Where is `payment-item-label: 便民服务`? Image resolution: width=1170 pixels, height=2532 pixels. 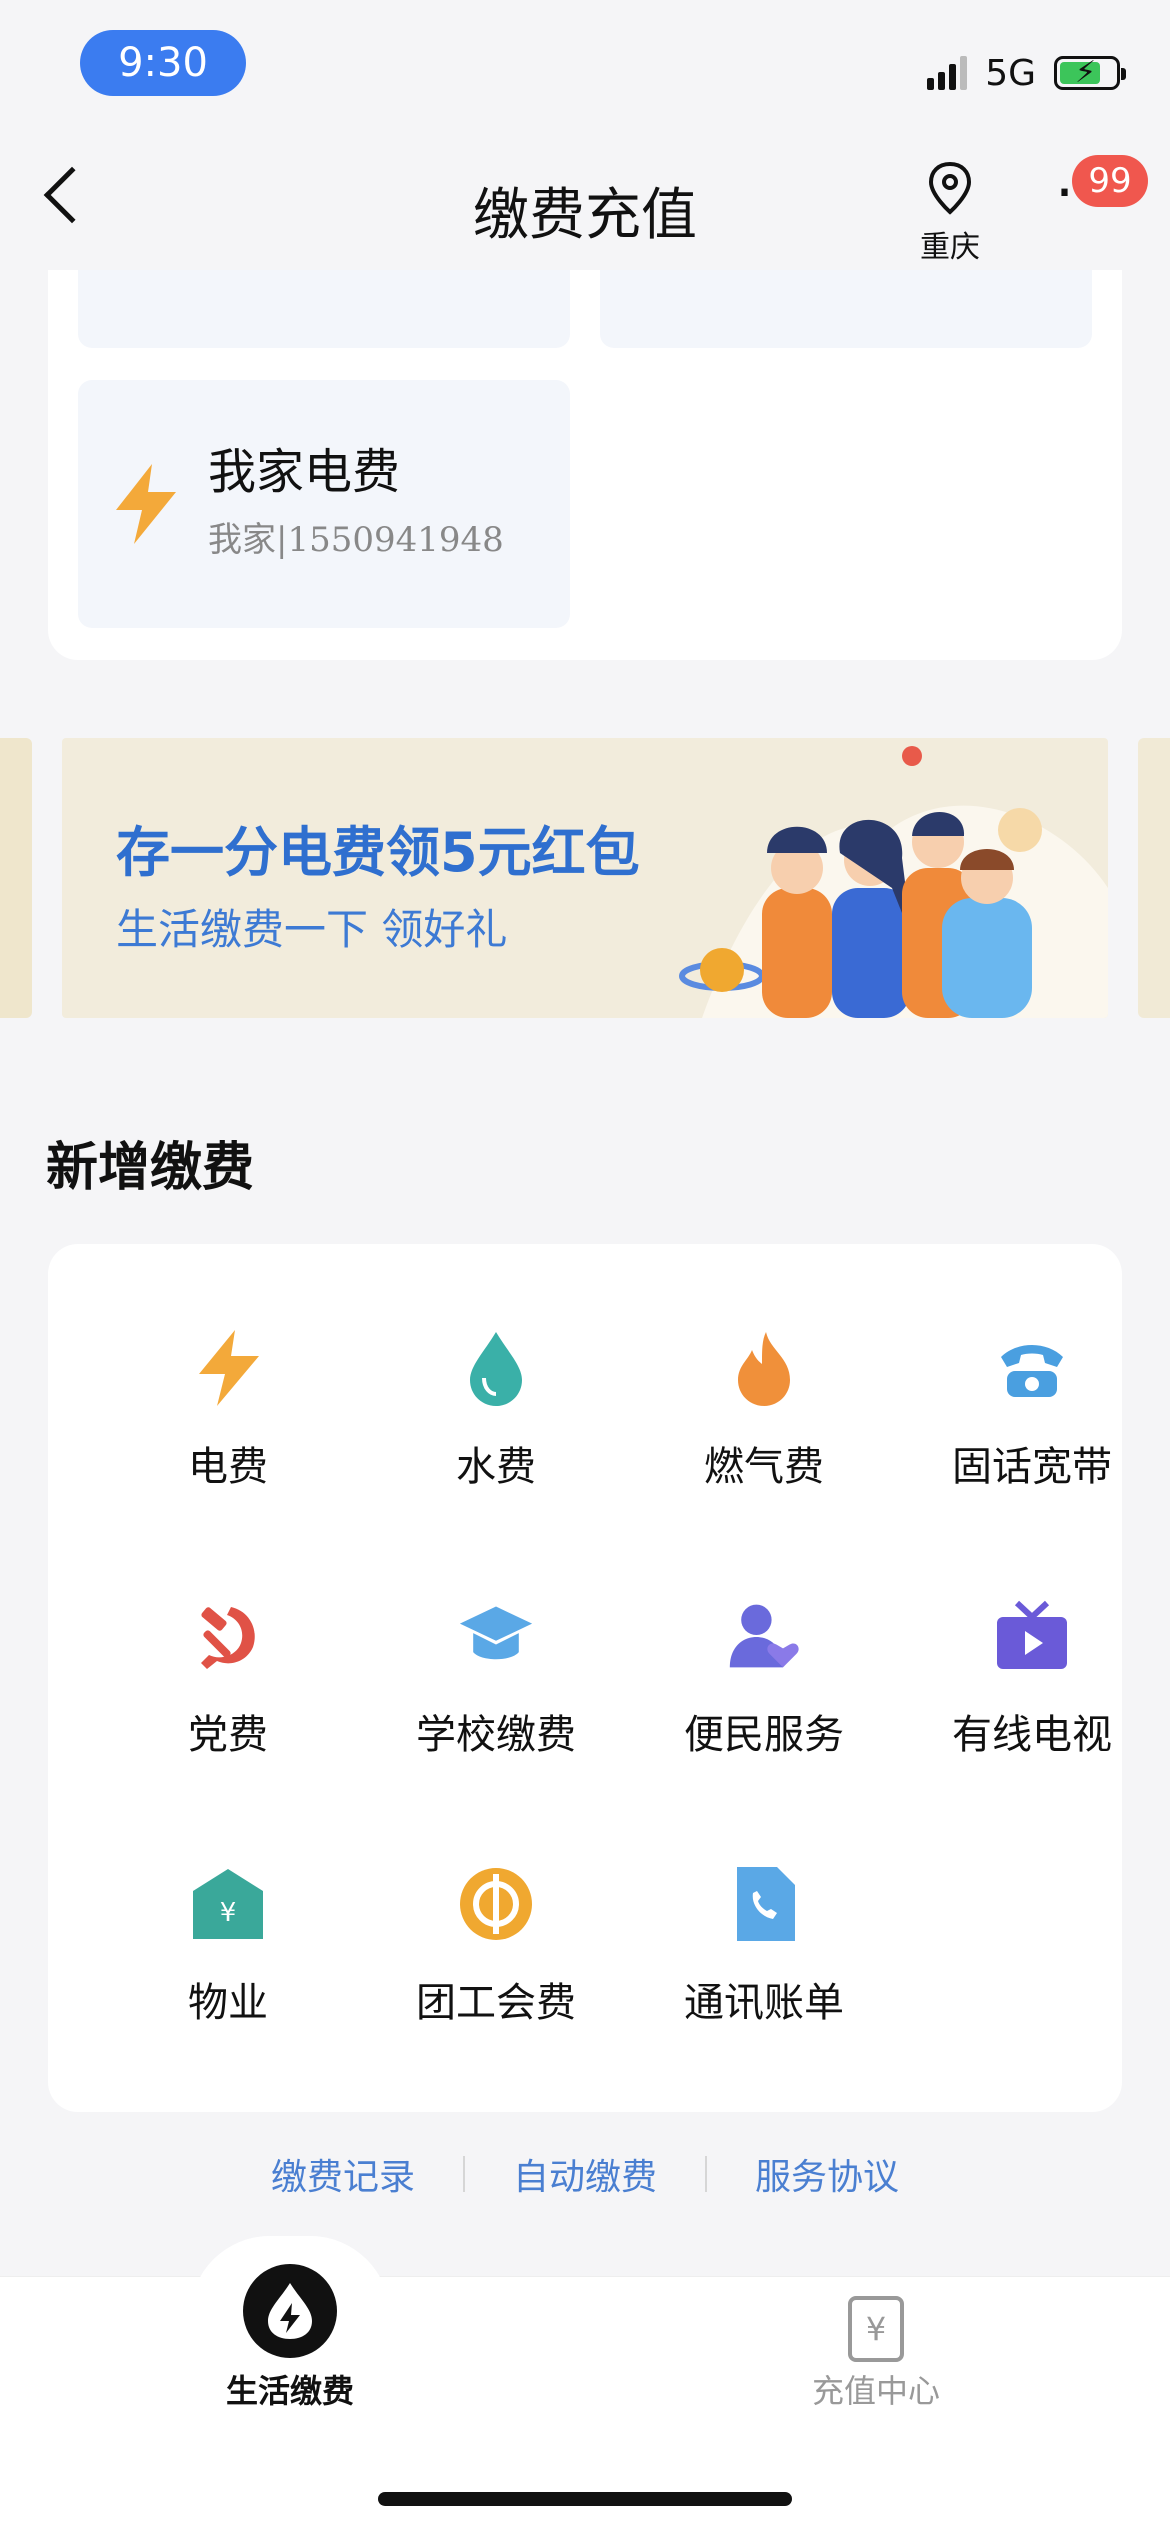 payment-item-label: 便民服务 is located at coordinates (764, 1735).